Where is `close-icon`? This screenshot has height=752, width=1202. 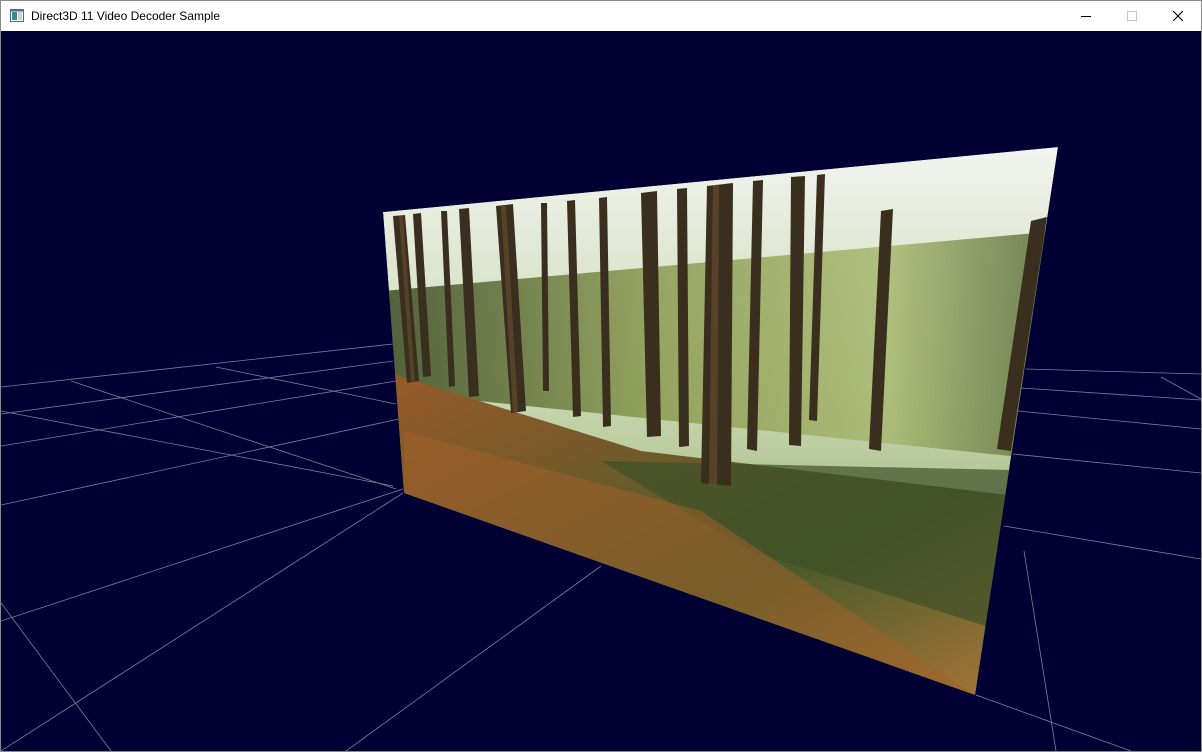 close-icon is located at coordinates (1178, 16).